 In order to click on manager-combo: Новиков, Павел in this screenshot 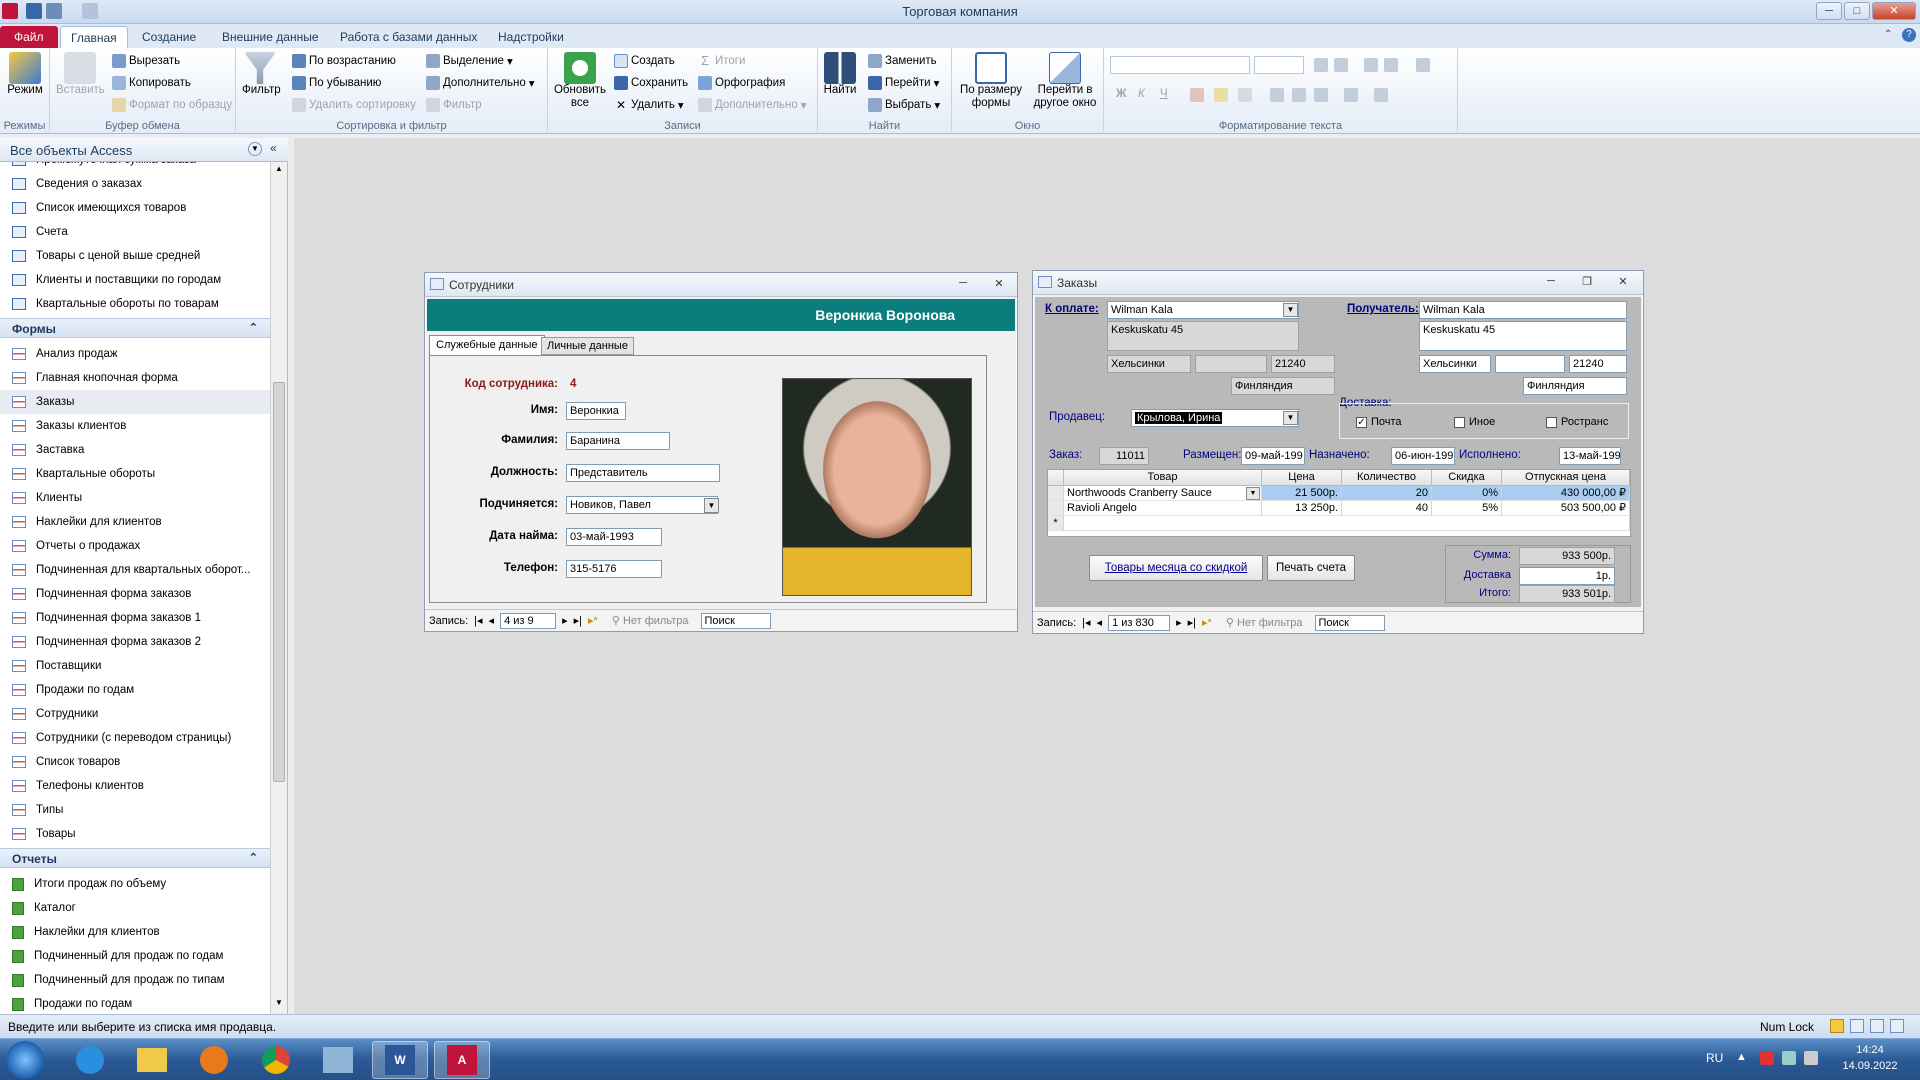, I will do `click(642, 505)`.